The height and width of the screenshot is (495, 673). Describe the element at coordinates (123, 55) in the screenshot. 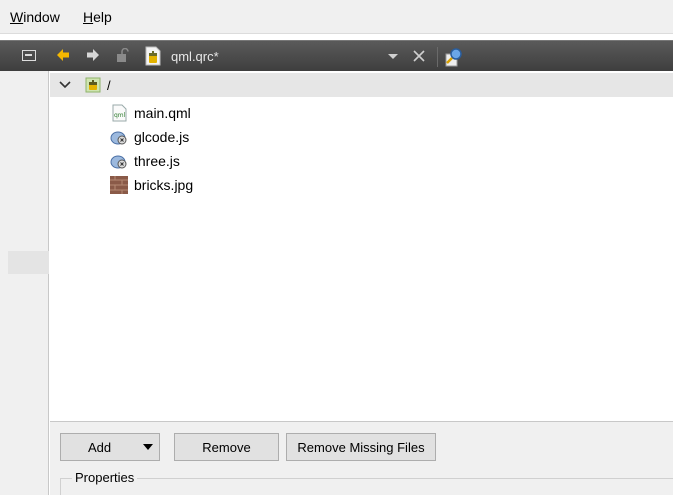

I see `unlock-icon` at that location.